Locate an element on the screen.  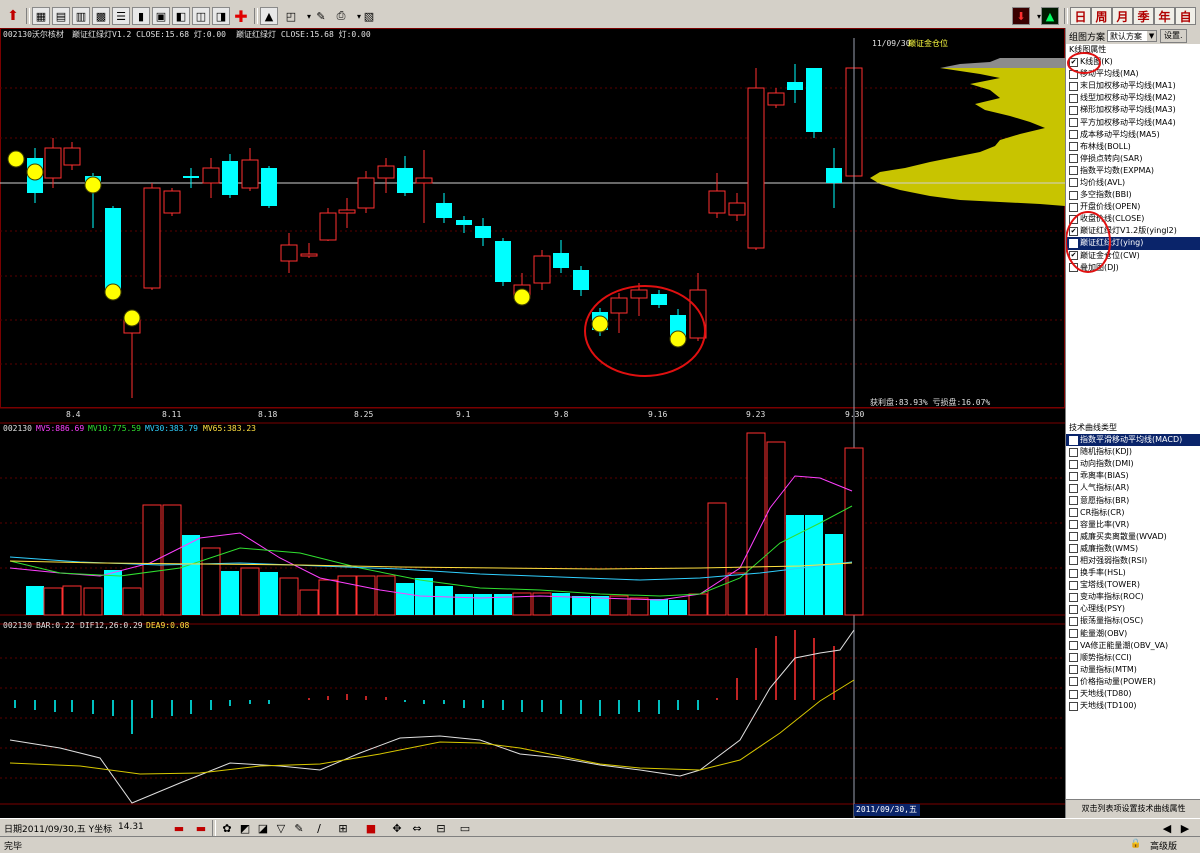
grid-tool-icon: ⊞ is located at coordinates (343, 828).